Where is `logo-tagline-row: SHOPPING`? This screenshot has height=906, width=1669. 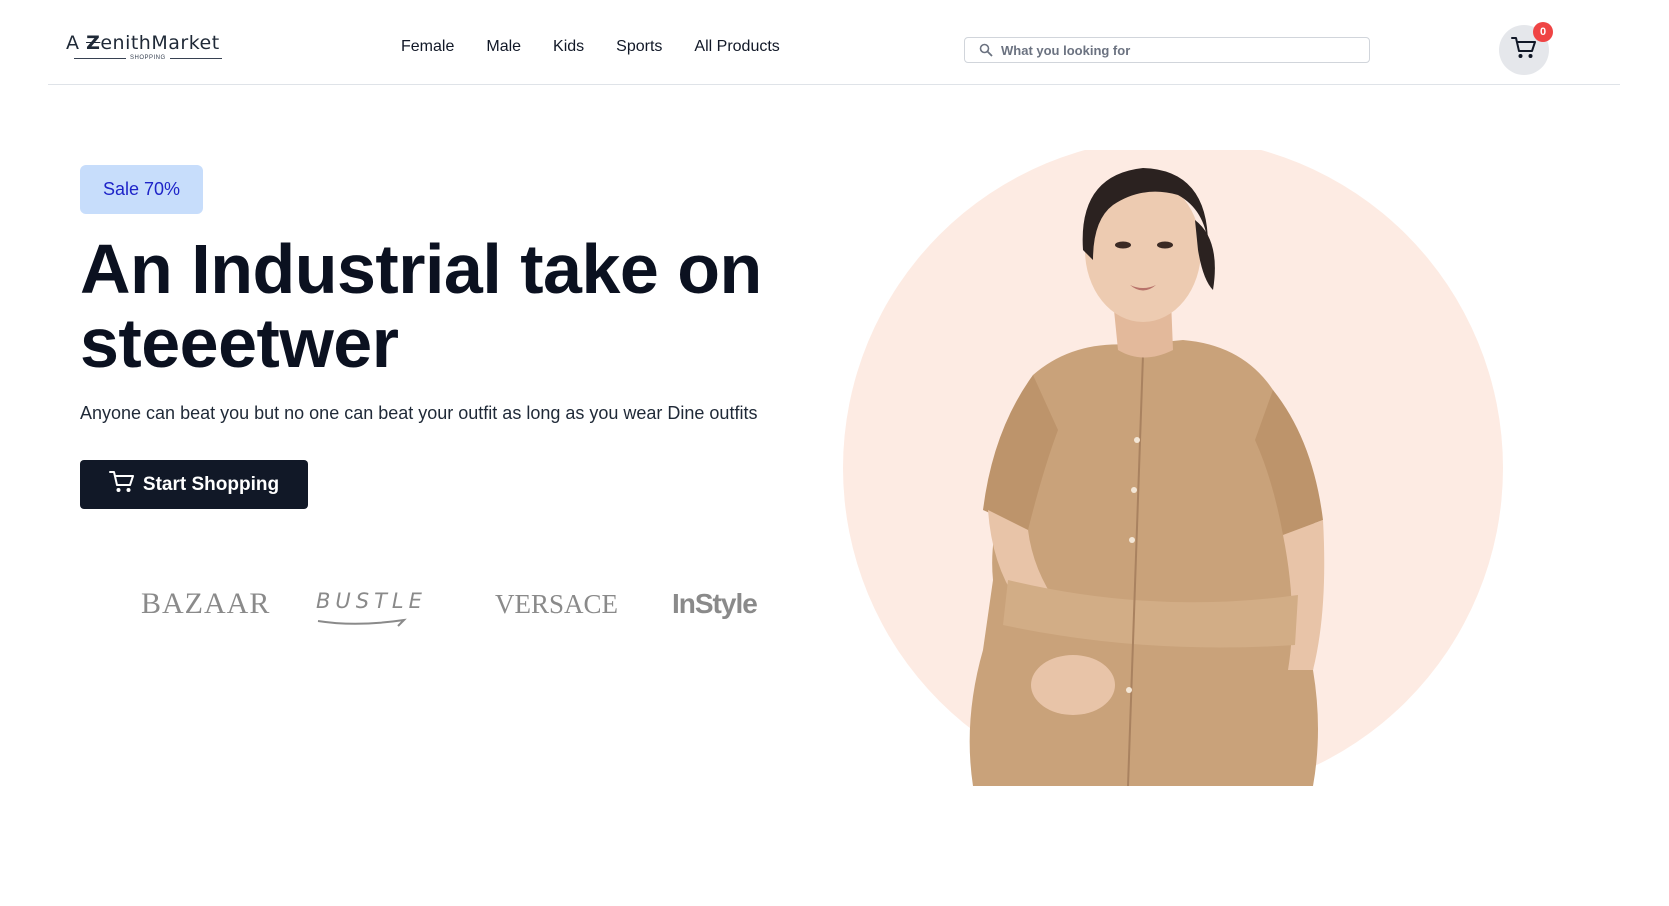 logo-tagline-row: SHOPPING is located at coordinates (148, 58).